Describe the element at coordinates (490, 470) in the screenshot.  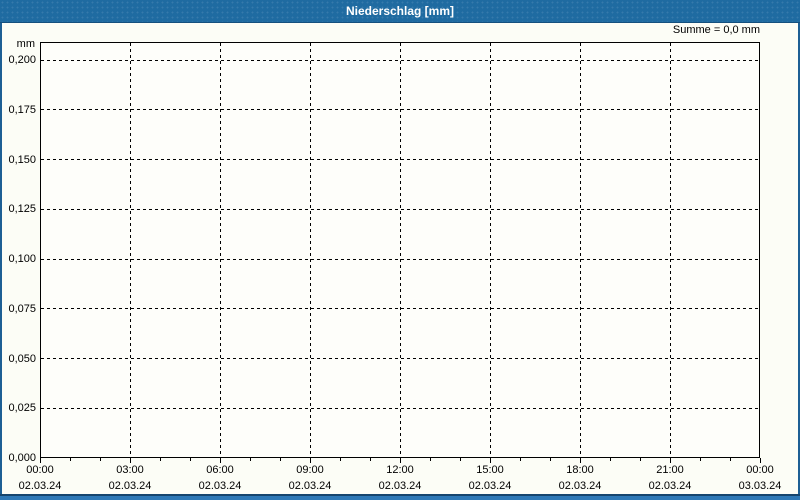
I see `x-tick-time-label: 15:00` at that location.